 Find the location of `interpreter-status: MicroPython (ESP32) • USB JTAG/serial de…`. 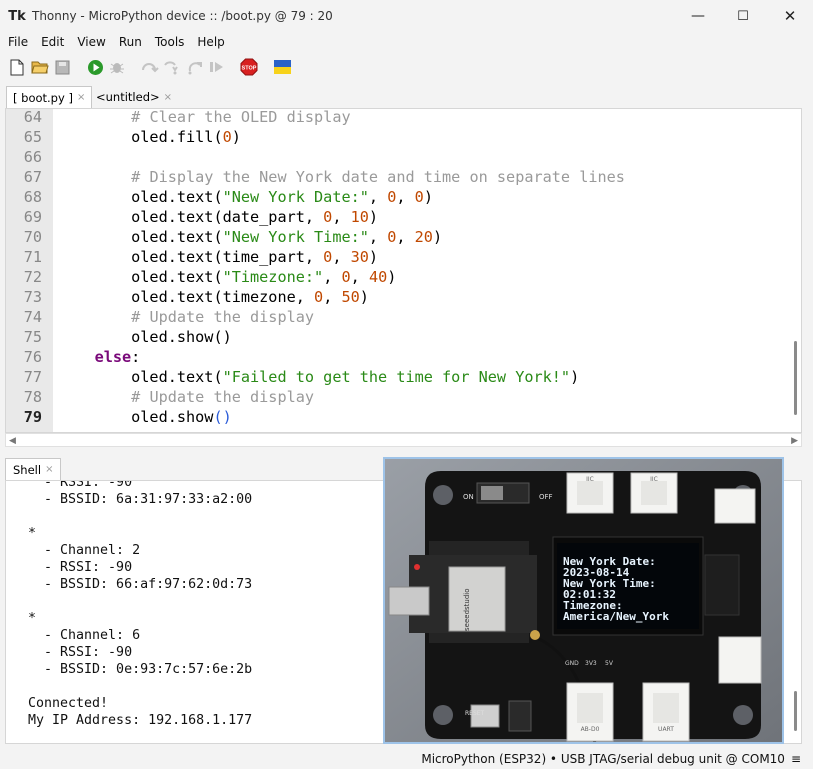

interpreter-status: MicroPython (ESP32) • USB JTAG/serial de… is located at coordinates (603, 759).